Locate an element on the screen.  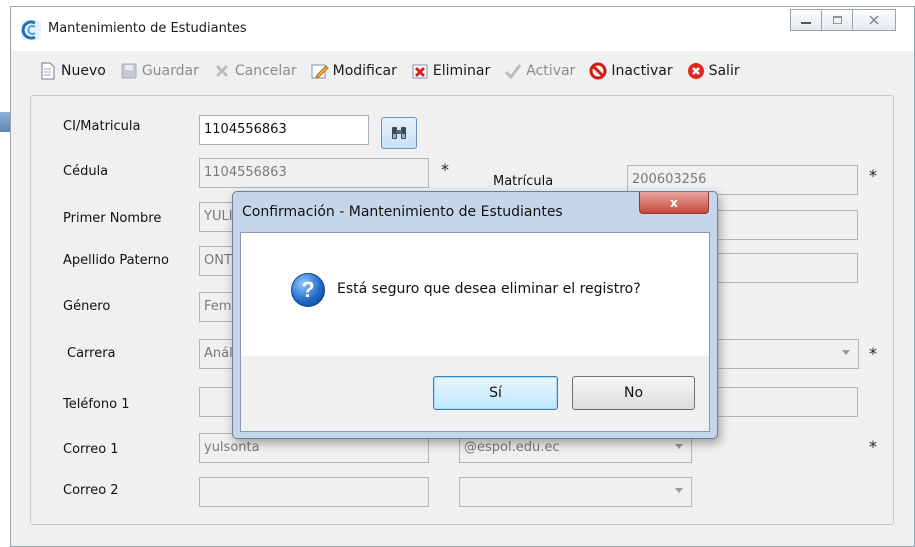
close-icon: x is located at coordinates (674, 202).